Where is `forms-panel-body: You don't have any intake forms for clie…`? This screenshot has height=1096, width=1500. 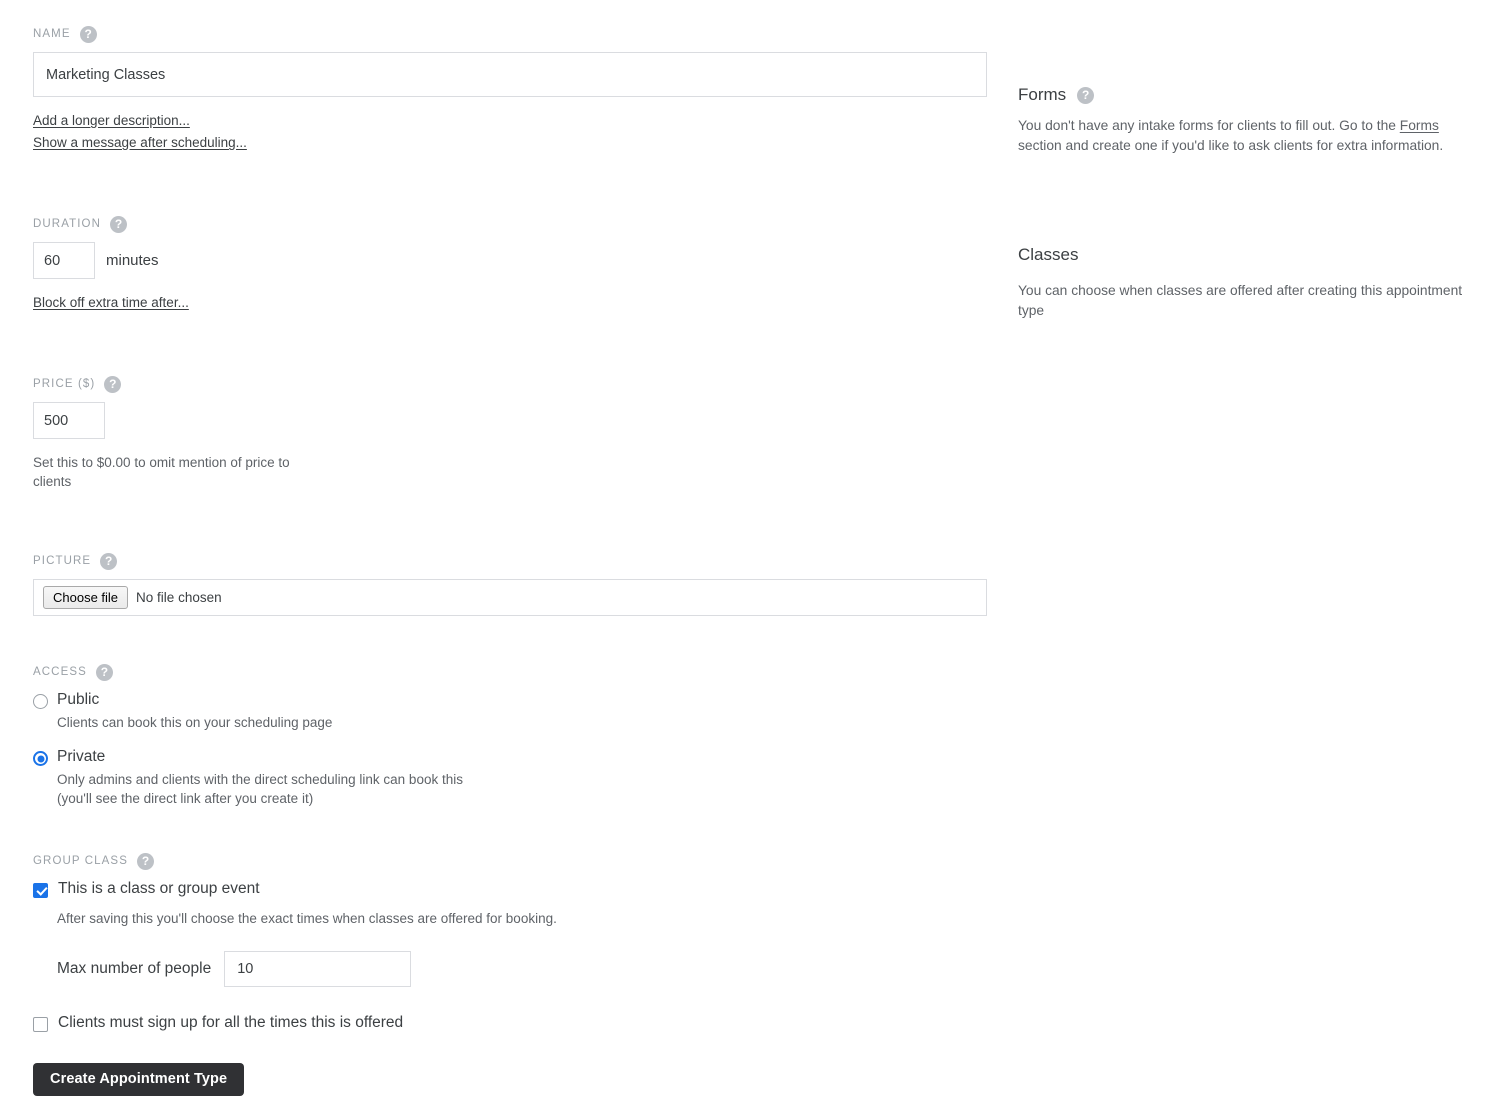 forms-panel-body: You don't have any intake forms for clie… is located at coordinates (1248, 136).